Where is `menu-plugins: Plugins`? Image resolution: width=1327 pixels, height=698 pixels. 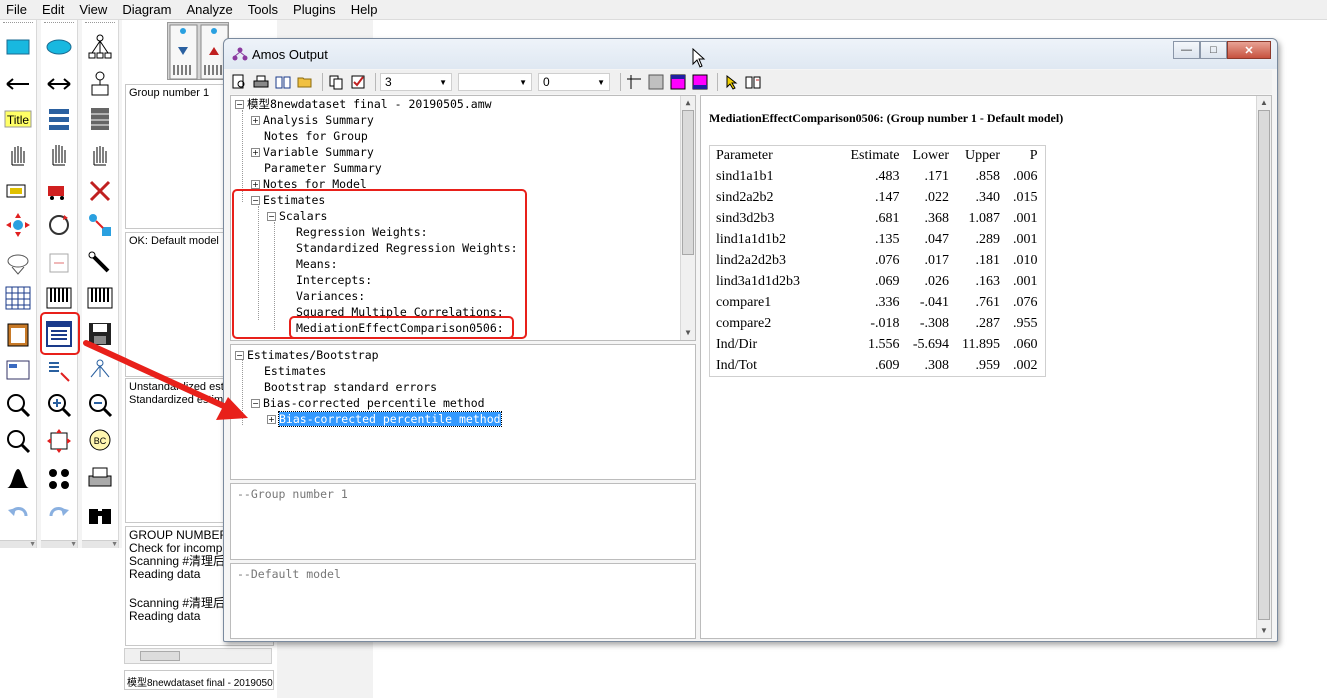 menu-plugins: Plugins is located at coordinates (314, 9).